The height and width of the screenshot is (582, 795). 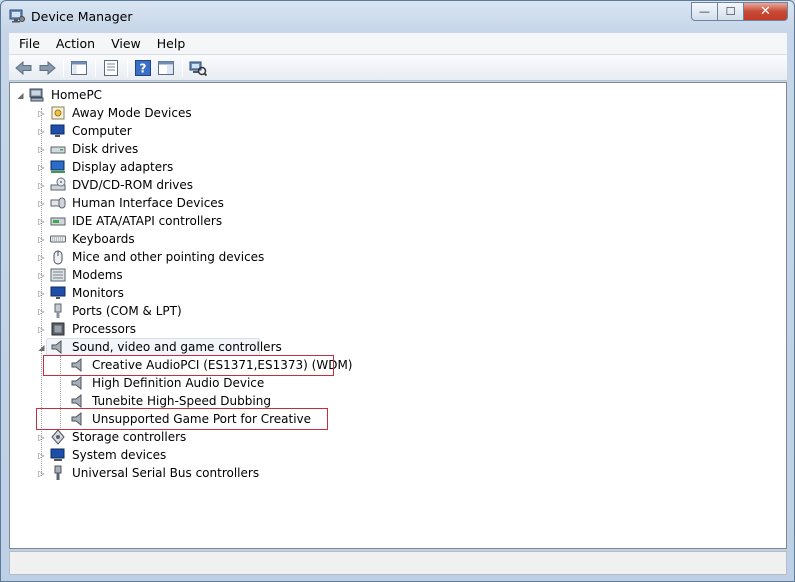 What do you see at coordinates (132, 113) in the screenshot?
I see `tree-node-label: Away Mode Devices` at bounding box center [132, 113].